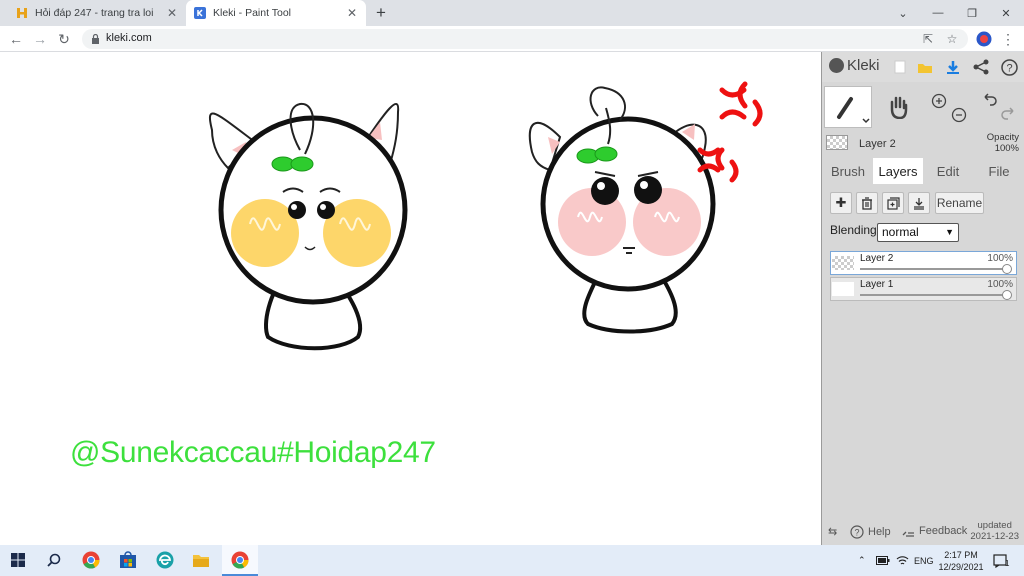 The image size is (1024, 576). I want to click on watermark-text: @Sunekcaccau#Hoidap247, so click(253, 452).